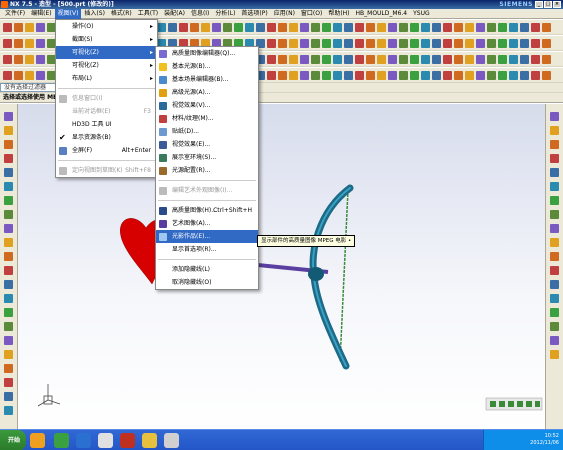  Describe the element at coordinates (106, 65) in the screenshot. I see `menu-item-visualization-2: 可视化(Z) ▸` at that location.